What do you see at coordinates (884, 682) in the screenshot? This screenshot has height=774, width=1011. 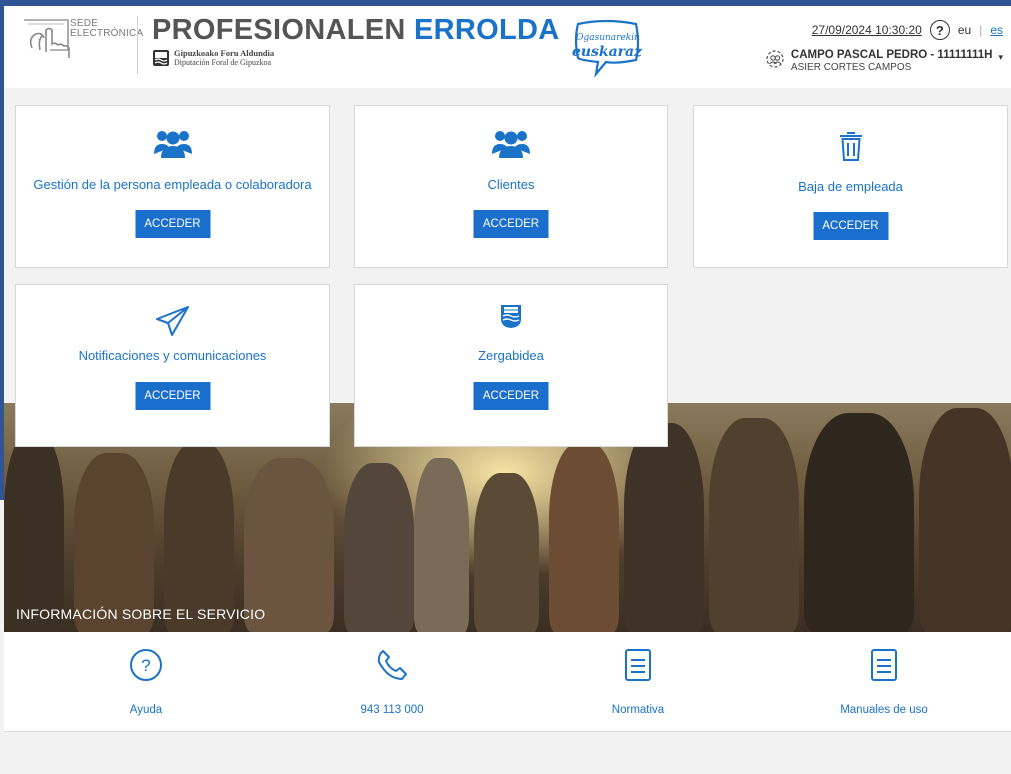 I see `info-manuales: Manuales de uso` at bounding box center [884, 682].